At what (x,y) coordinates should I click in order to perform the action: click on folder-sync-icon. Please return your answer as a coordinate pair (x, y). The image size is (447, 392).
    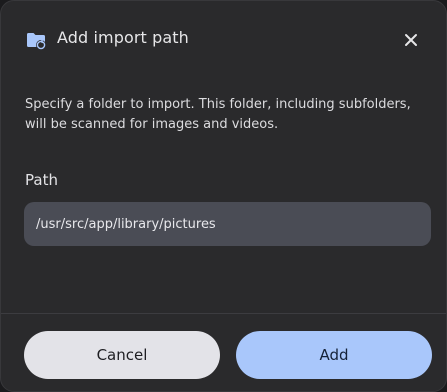
    Looking at the image, I should click on (36, 41).